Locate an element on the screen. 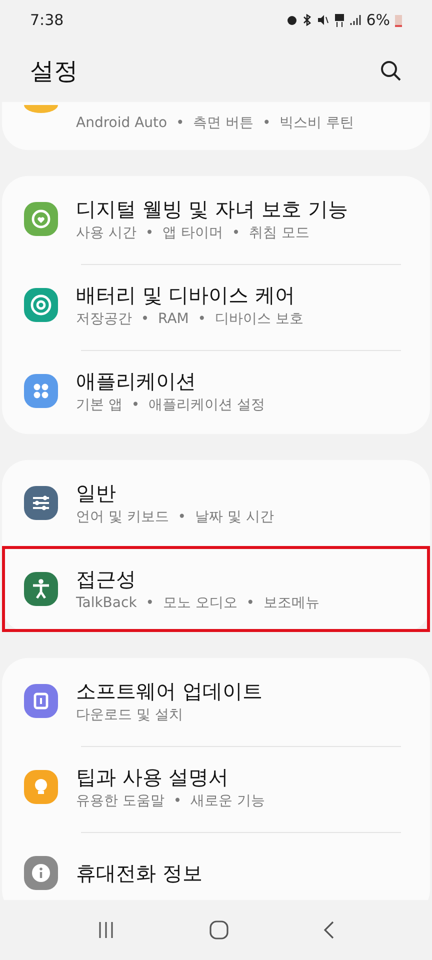 The height and width of the screenshot is (960, 432). item-title: 소프트웨어 업데이트 is located at coordinates (169, 691).